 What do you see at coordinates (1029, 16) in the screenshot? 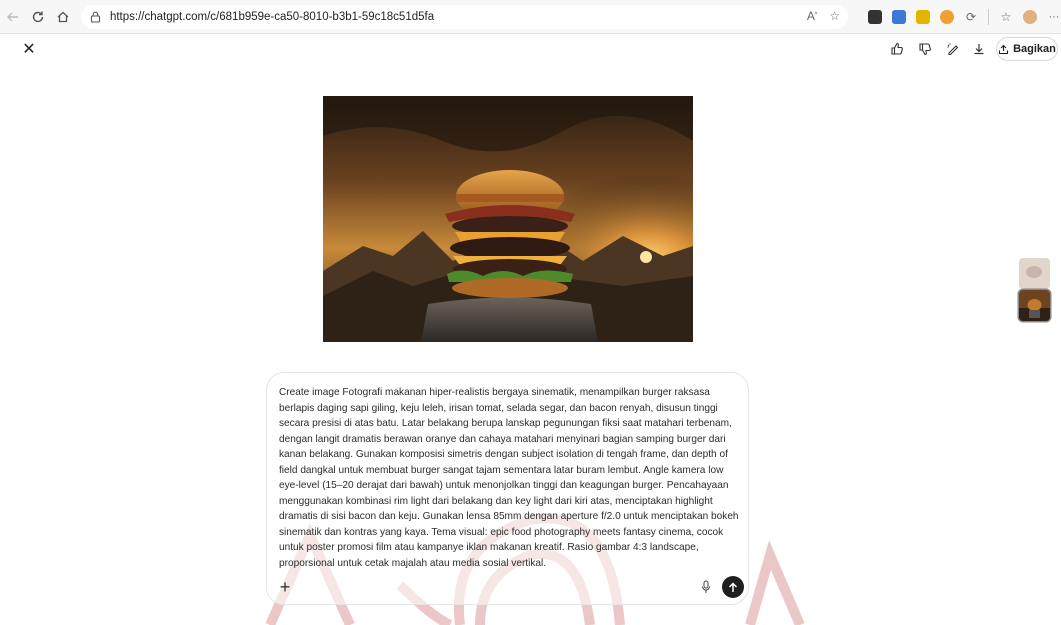
I see `profile-avatar` at bounding box center [1029, 16].